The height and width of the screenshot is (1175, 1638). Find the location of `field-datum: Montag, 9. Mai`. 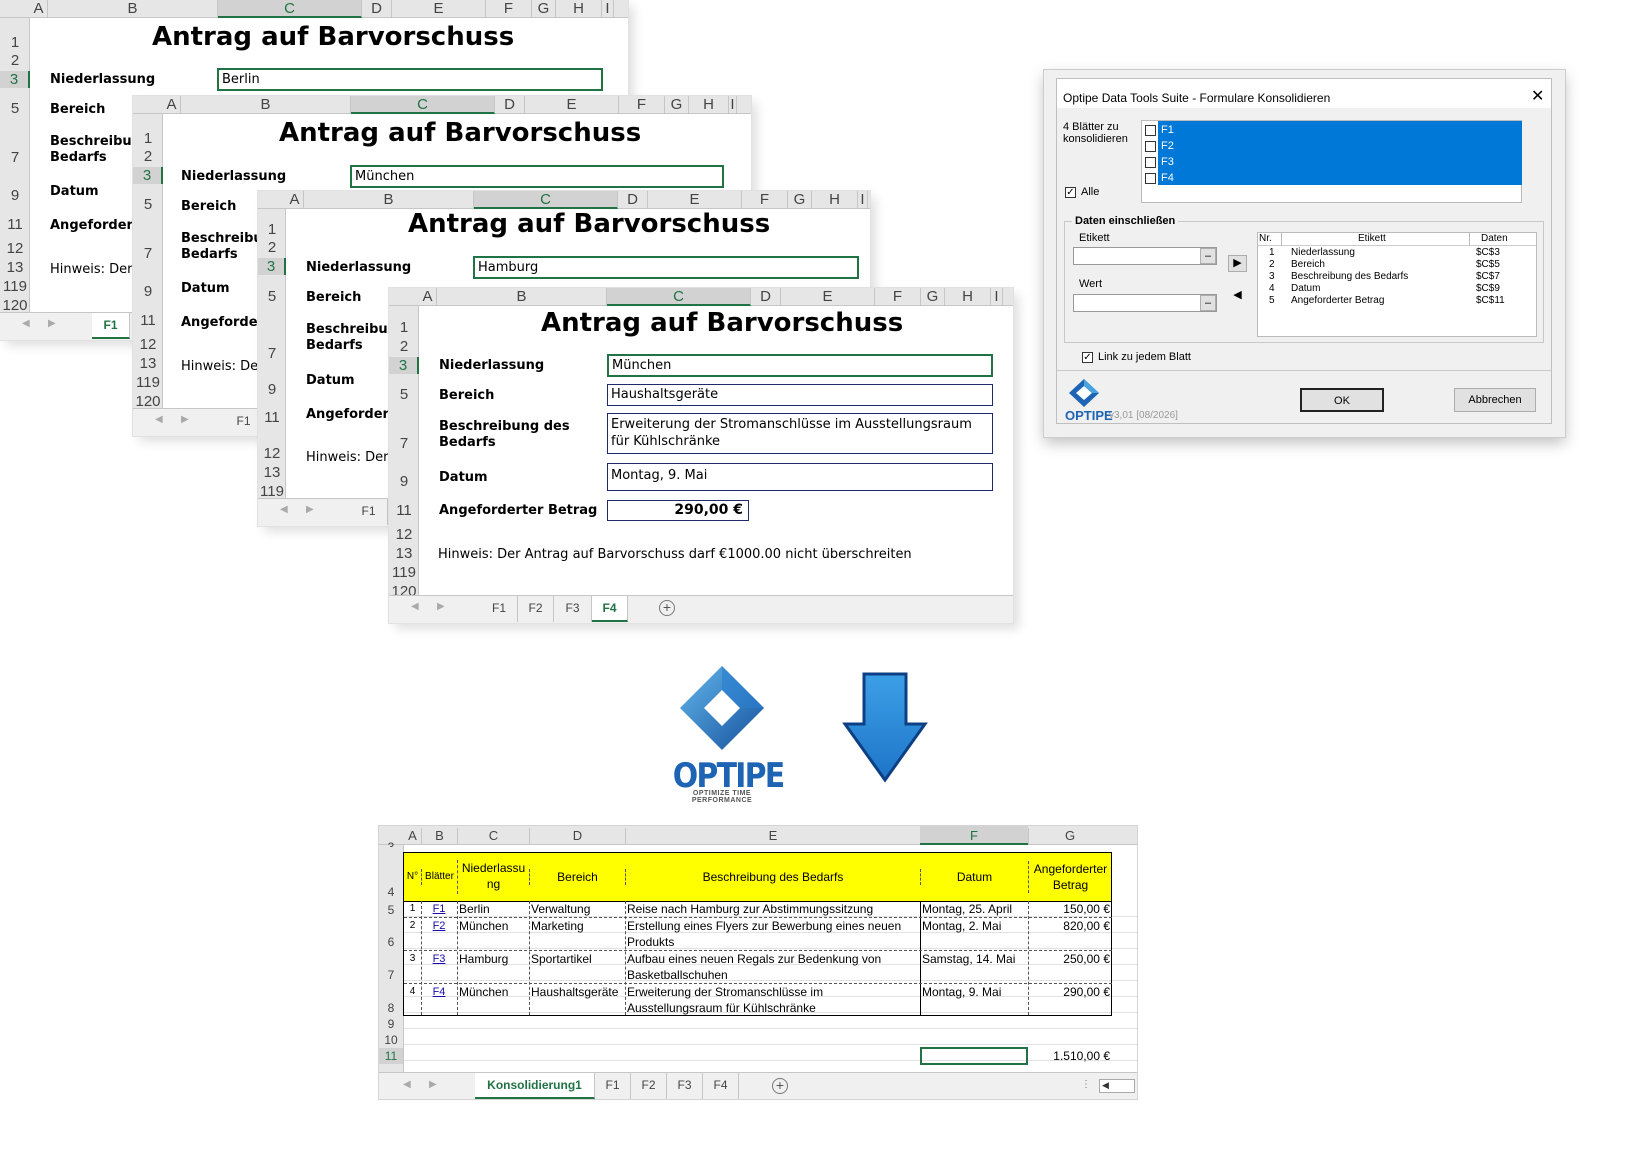

field-datum: Montag, 9. Mai is located at coordinates (800, 477).